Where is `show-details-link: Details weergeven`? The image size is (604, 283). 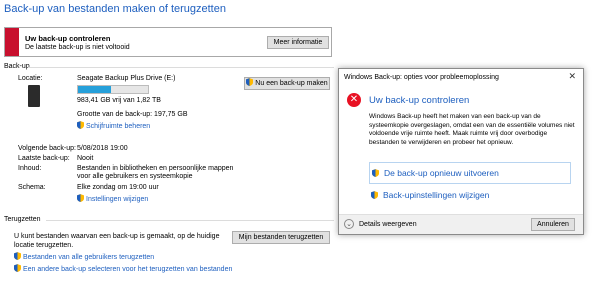 show-details-link: Details weergeven is located at coordinates (388, 224).